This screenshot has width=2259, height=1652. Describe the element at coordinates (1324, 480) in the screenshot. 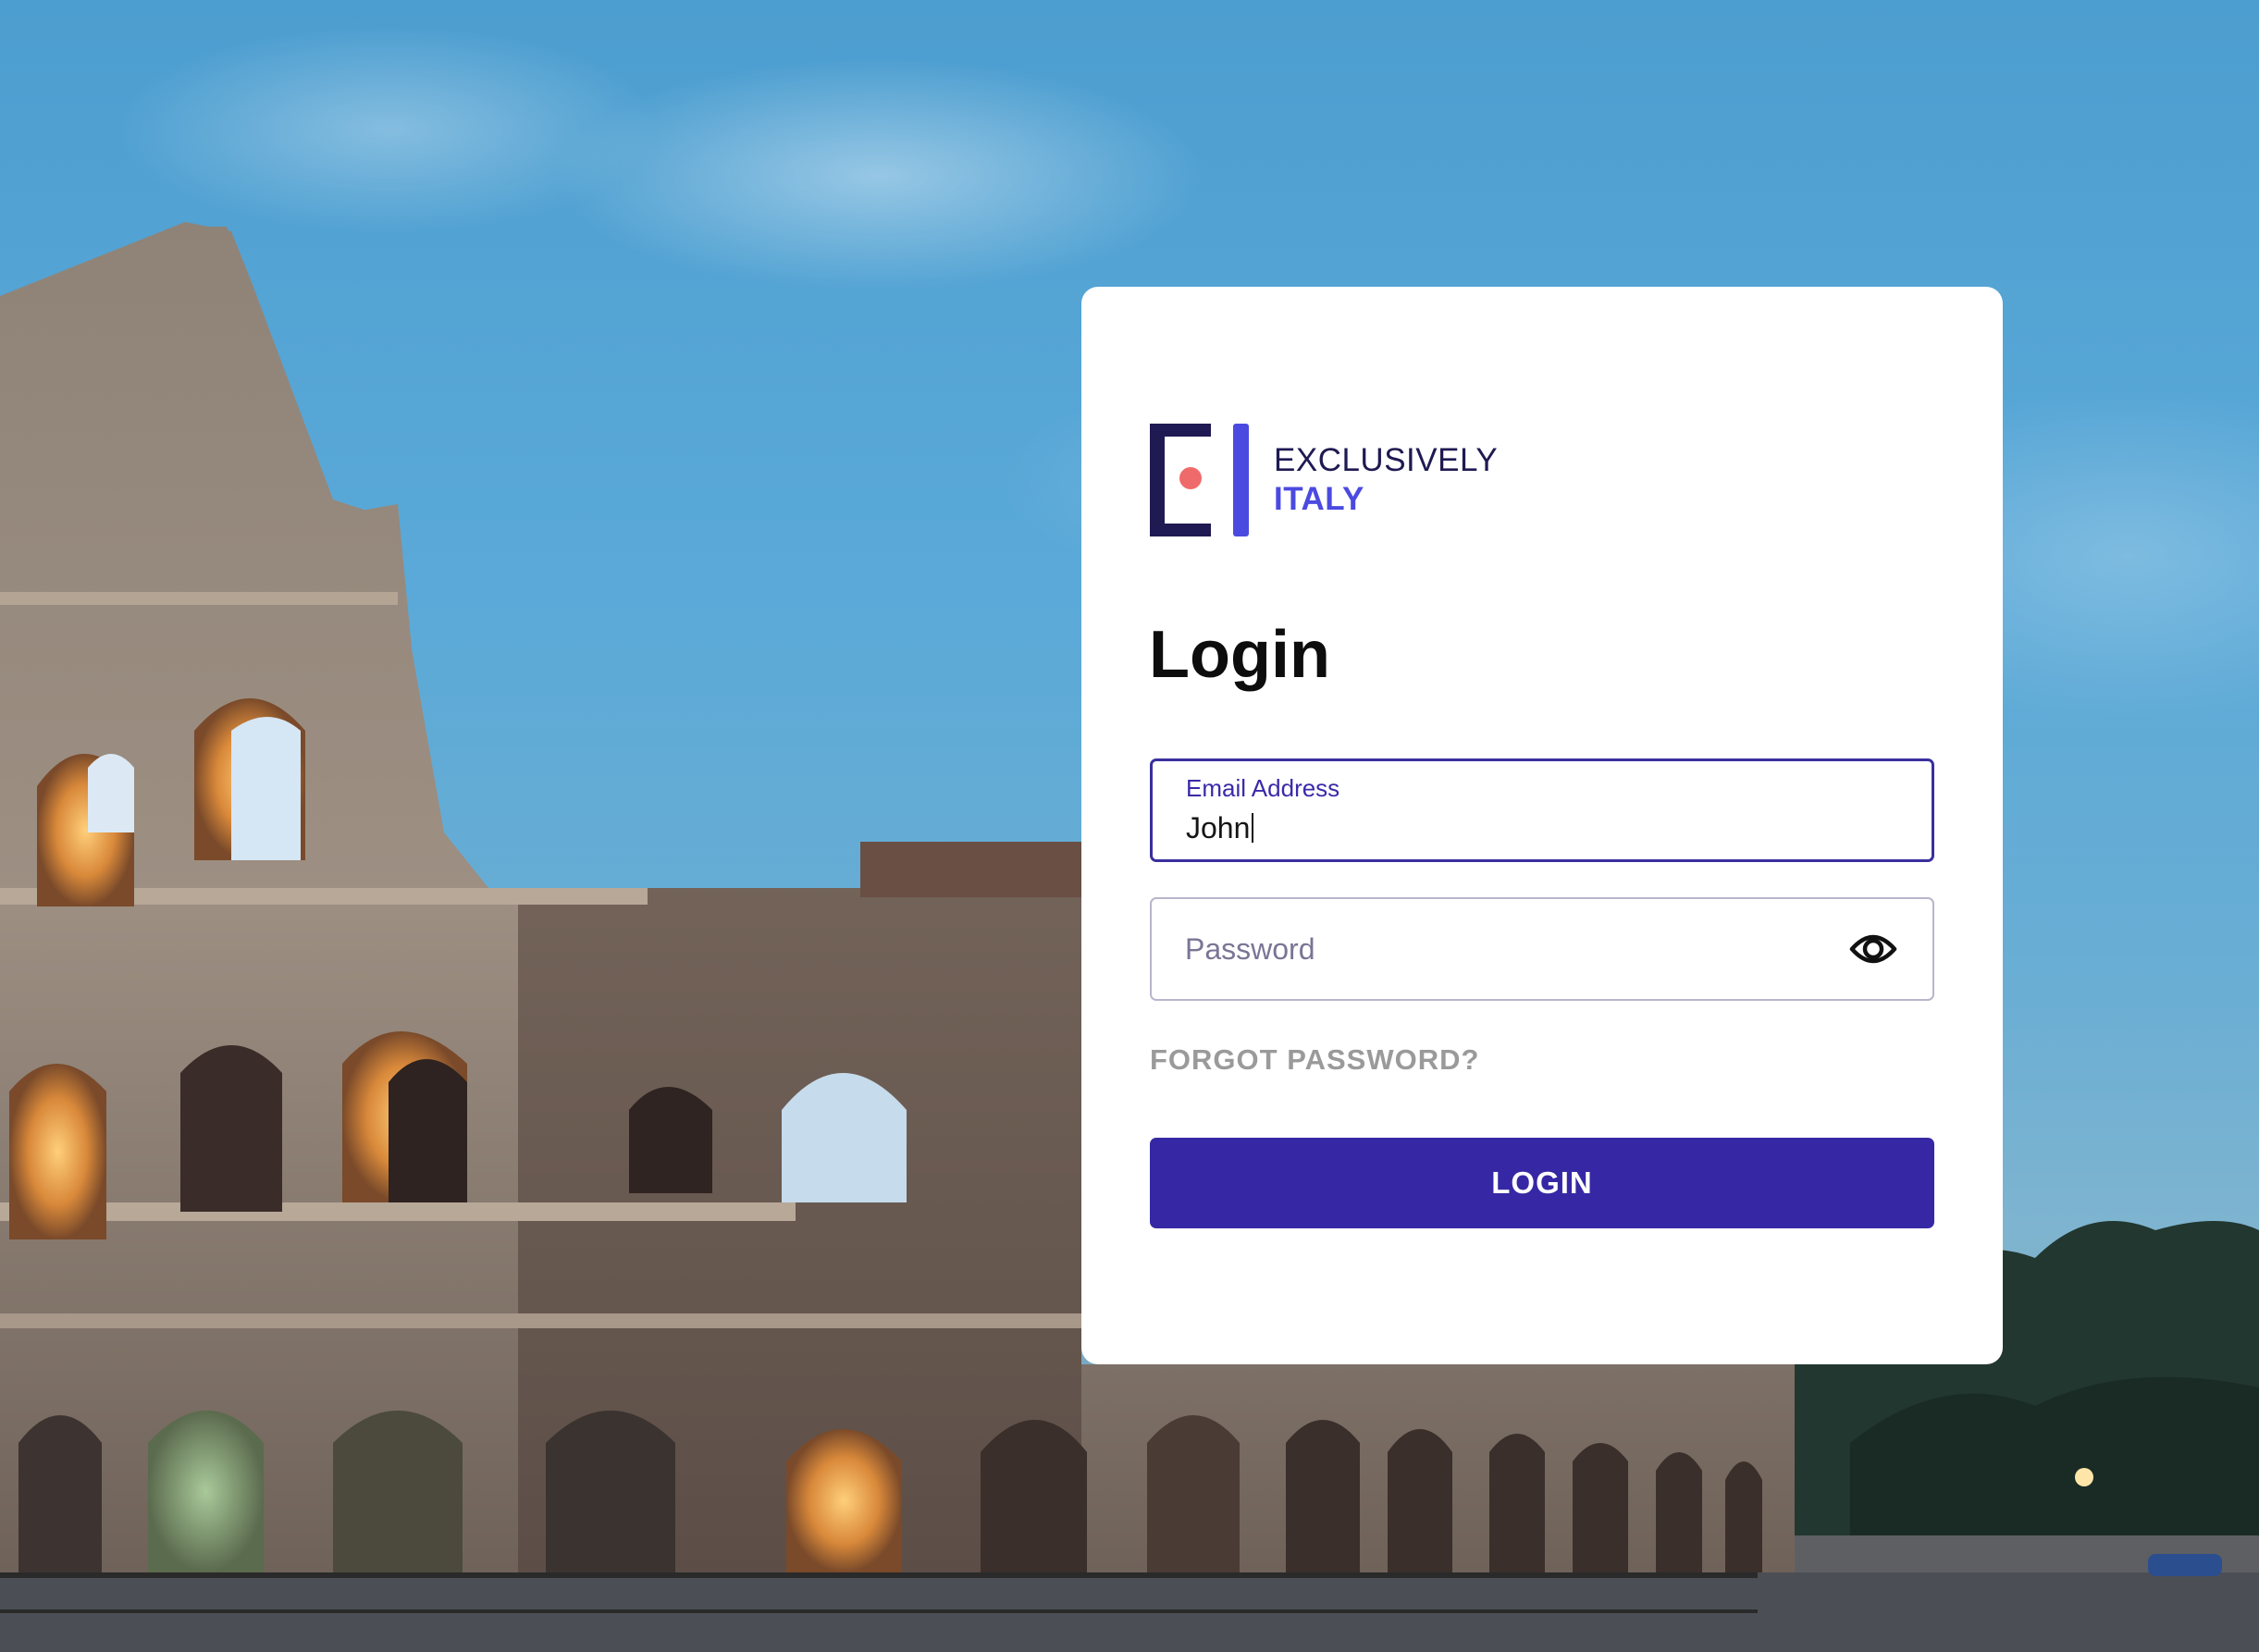

I see `brand-logo: EXCLUSIVELY ITALY` at that location.